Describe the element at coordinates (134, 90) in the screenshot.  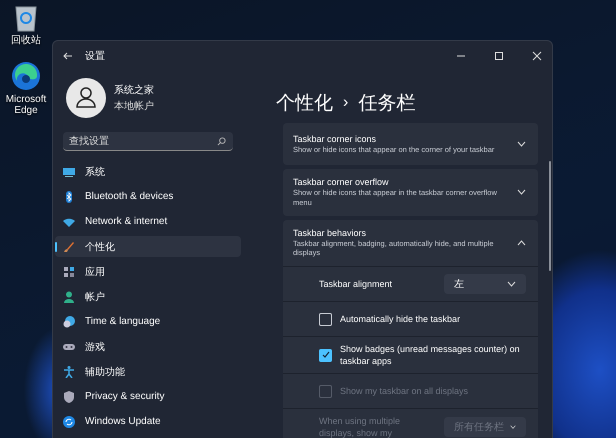
I see `account-name: 系统之家` at that location.